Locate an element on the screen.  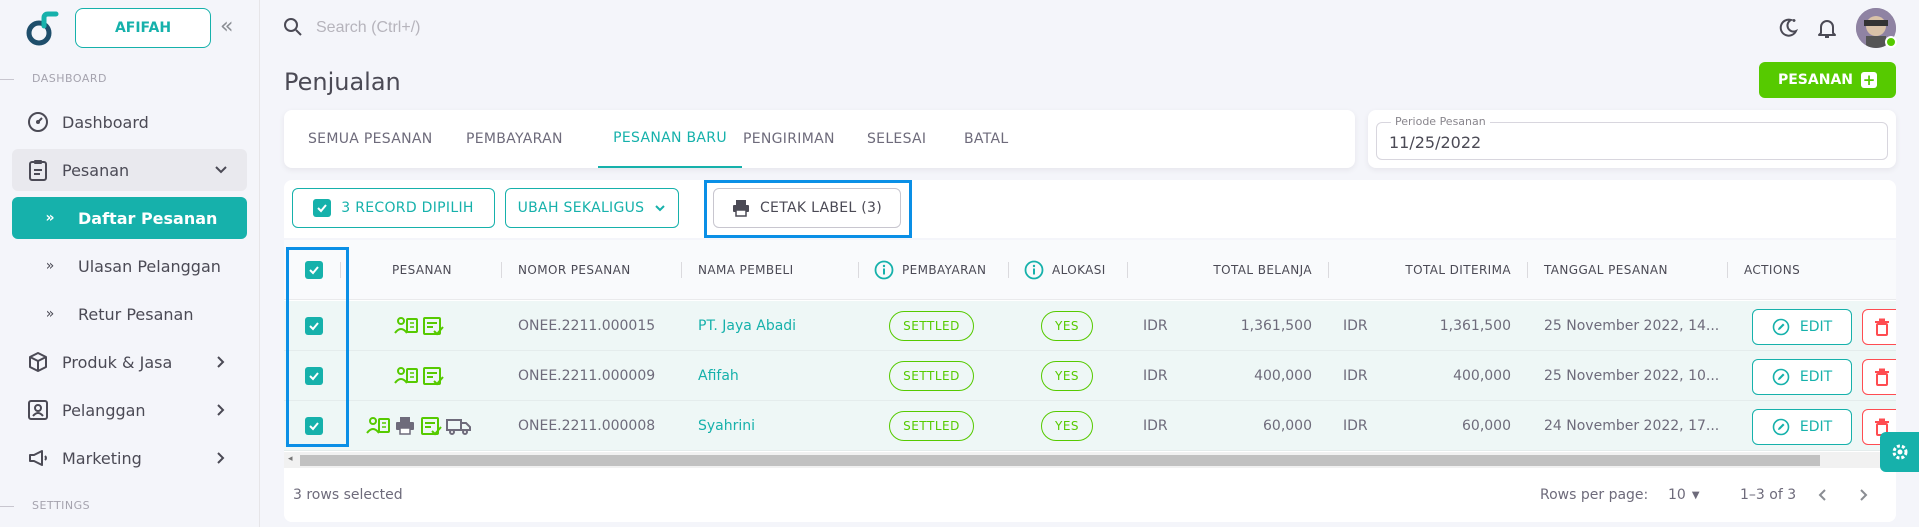
tab-batal: BATAL is located at coordinates (986, 139).